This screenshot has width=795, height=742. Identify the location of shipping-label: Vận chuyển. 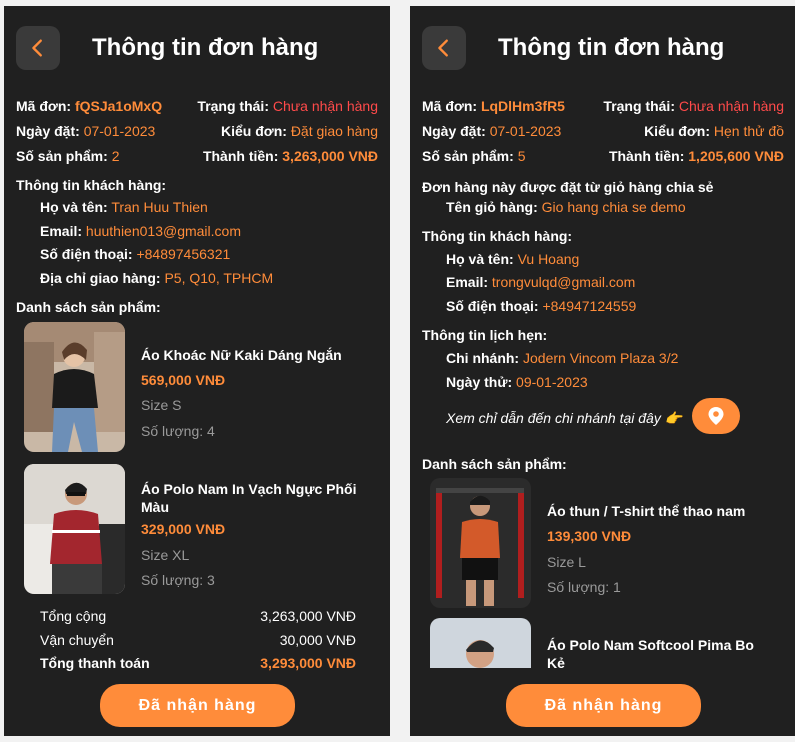
(77, 640).